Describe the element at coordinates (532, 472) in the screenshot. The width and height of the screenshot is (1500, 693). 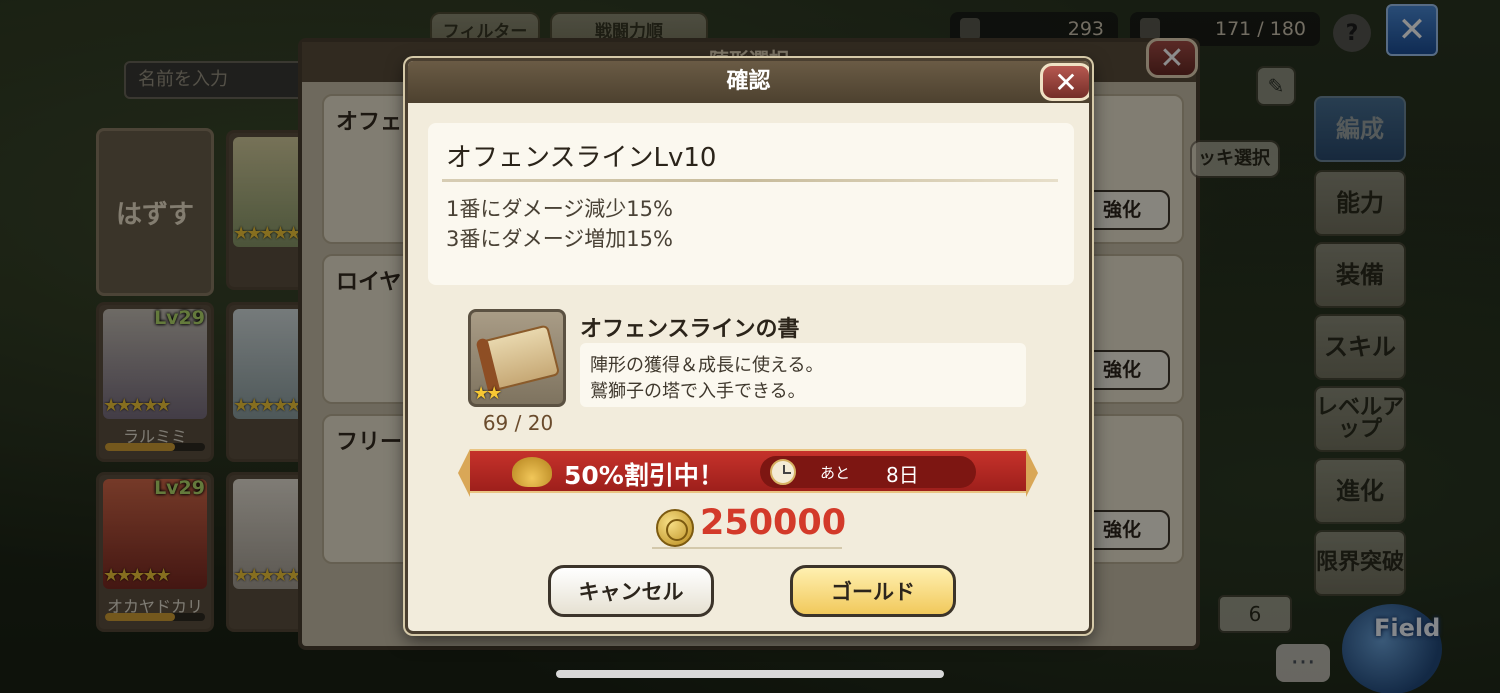
I see `hat-icon` at that location.